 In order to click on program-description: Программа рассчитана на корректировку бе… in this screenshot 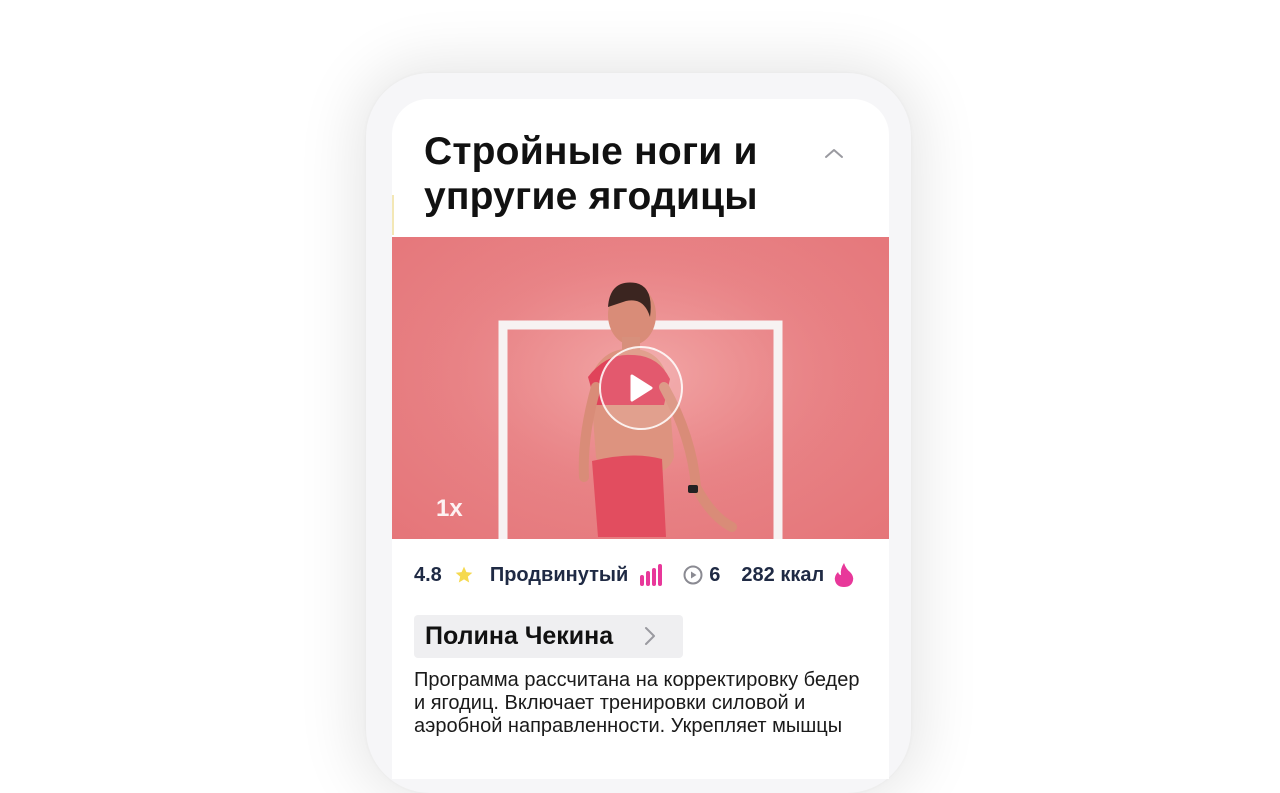, I will do `click(637, 703)`.